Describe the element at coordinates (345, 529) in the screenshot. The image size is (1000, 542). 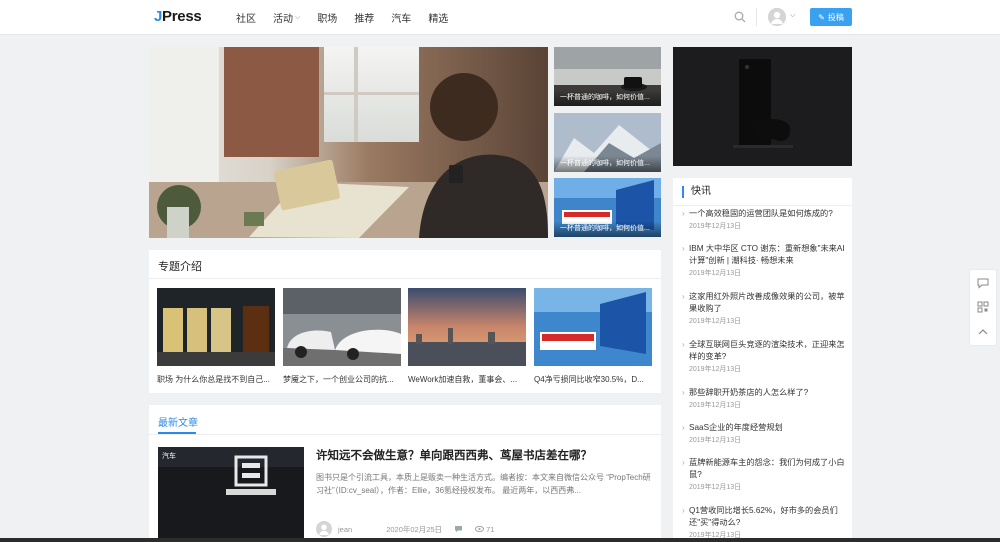
I see `author-name: jean` at that location.